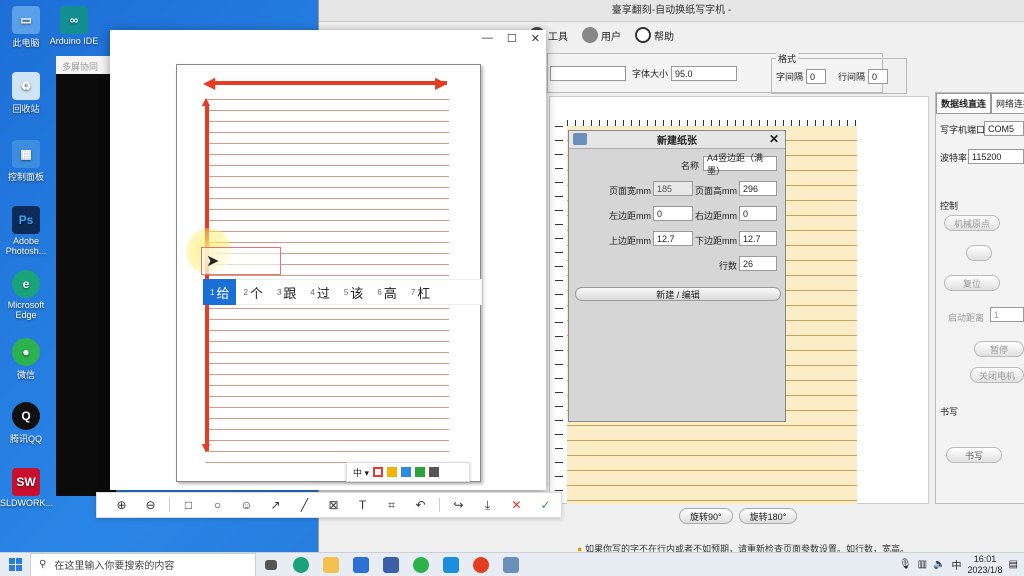 Image resolution: width=1024 pixels, height=576 pixels. What do you see at coordinates (361, 564) in the screenshot?
I see `dropbox-taskbar-icon` at bounding box center [361, 564].